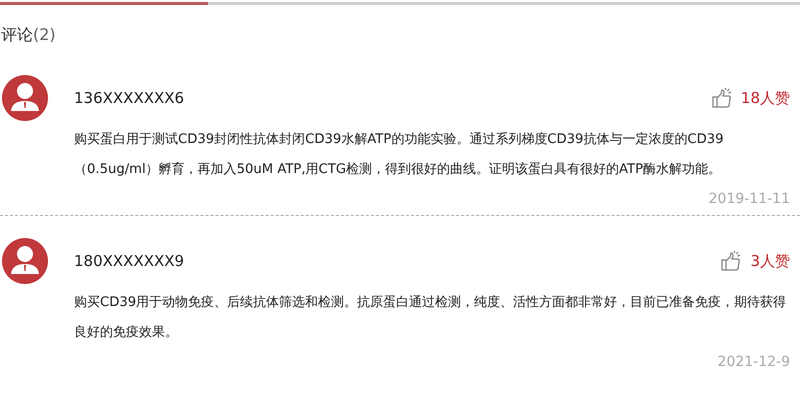 This screenshot has width=800, height=414. I want to click on like-button: 18人赞, so click(750, 98).